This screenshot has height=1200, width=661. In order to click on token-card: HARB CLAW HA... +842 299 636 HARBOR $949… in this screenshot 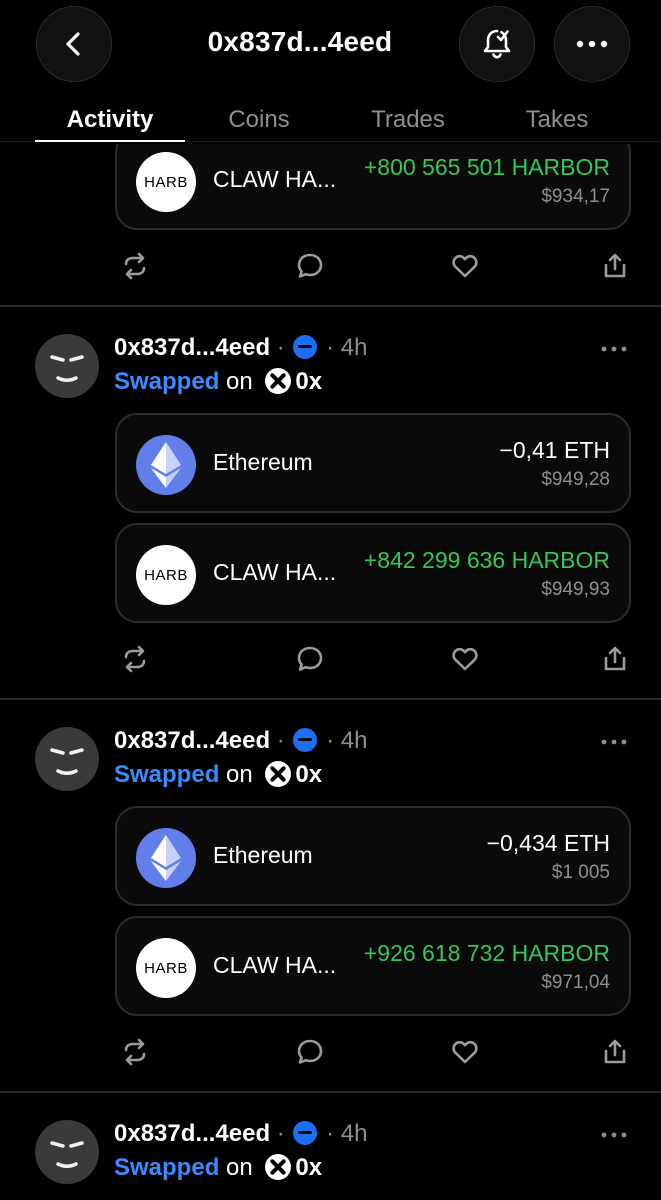, I will do `click(373, 573)`.